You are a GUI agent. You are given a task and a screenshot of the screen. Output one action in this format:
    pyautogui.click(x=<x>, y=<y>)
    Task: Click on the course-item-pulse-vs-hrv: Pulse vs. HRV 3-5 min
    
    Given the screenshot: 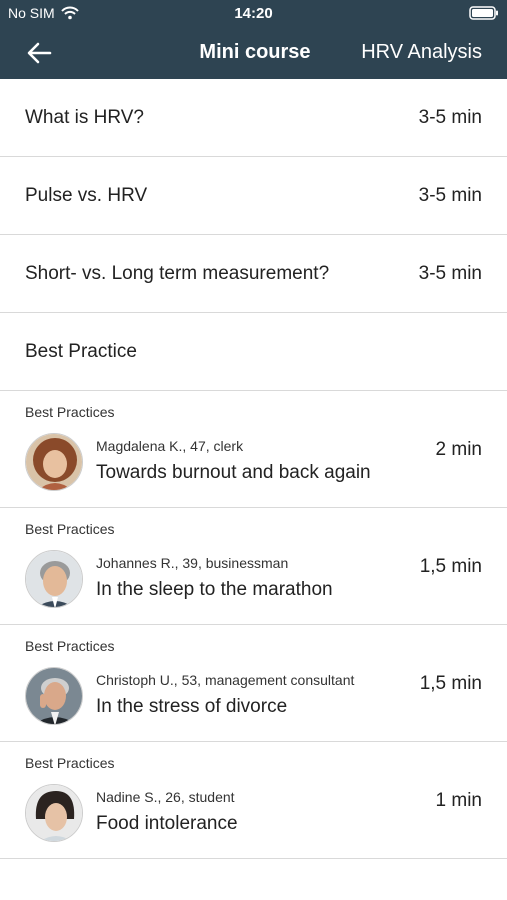 What is the action you would take?
    pyautogui.click(x=253, y=196)
    